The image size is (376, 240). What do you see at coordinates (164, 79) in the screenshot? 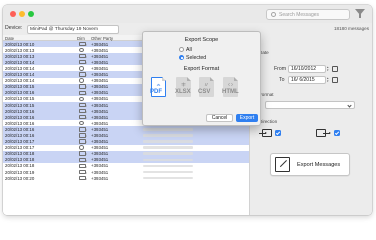
I see `pdf-page-fold` at bounding box center [164, 79].